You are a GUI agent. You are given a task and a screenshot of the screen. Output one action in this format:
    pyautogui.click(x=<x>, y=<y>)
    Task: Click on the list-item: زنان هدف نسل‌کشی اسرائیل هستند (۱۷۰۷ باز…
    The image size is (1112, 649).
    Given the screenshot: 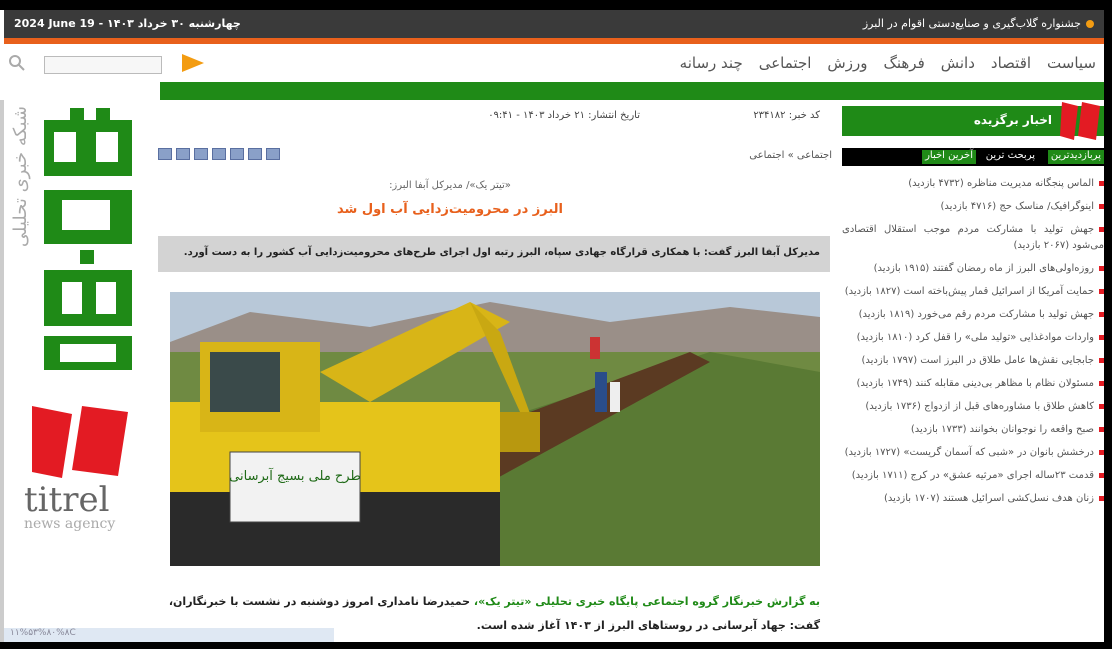 What is the action you would take?
    pyautogui.click(x=973, y=499)
    